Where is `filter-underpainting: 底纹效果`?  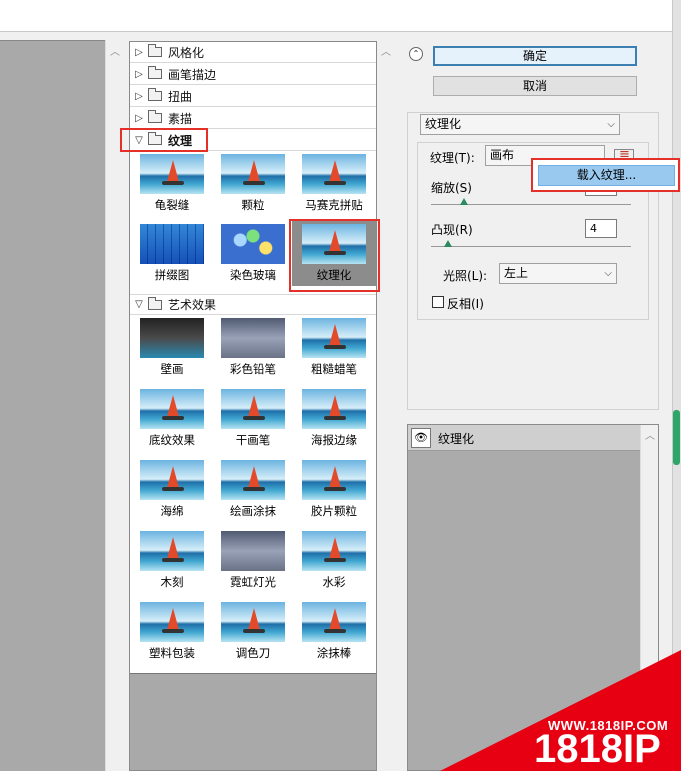
filter-underpainting: 底纹效果 is located at coordinates (172, 418).